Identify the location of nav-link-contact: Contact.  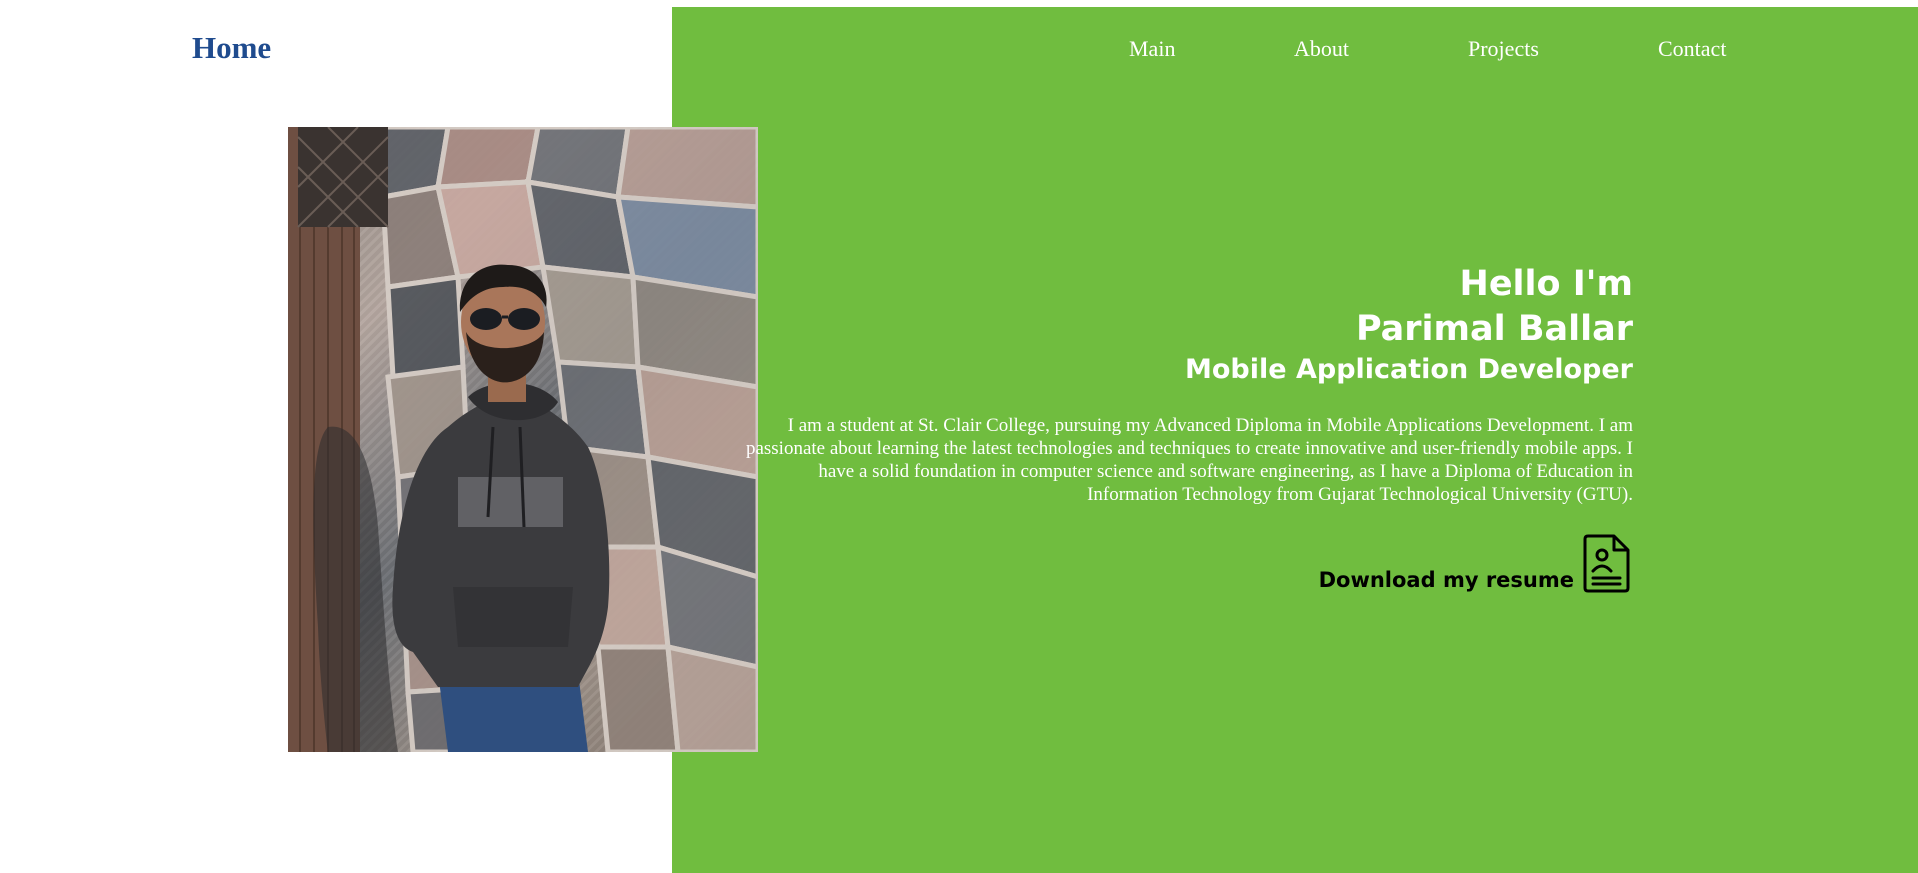
(1692, 49).